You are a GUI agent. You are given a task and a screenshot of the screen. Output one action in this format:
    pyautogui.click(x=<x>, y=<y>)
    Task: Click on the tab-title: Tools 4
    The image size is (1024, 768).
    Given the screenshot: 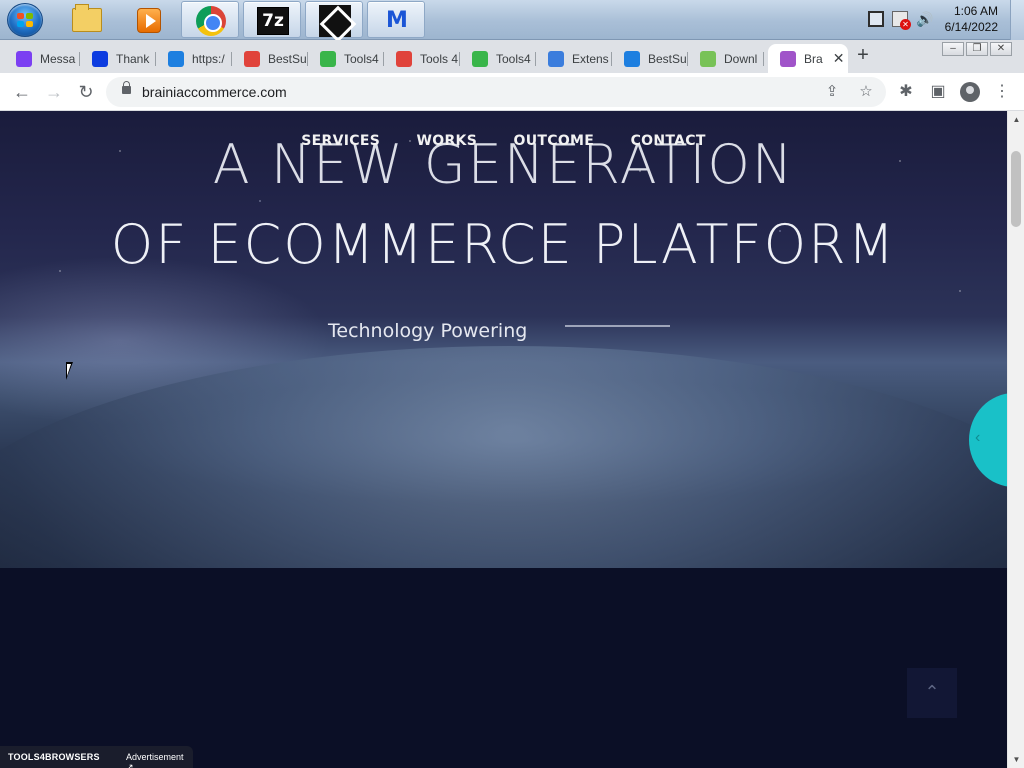 What is the action you would take?
    pyautogui.click(x=439, y=58)
    